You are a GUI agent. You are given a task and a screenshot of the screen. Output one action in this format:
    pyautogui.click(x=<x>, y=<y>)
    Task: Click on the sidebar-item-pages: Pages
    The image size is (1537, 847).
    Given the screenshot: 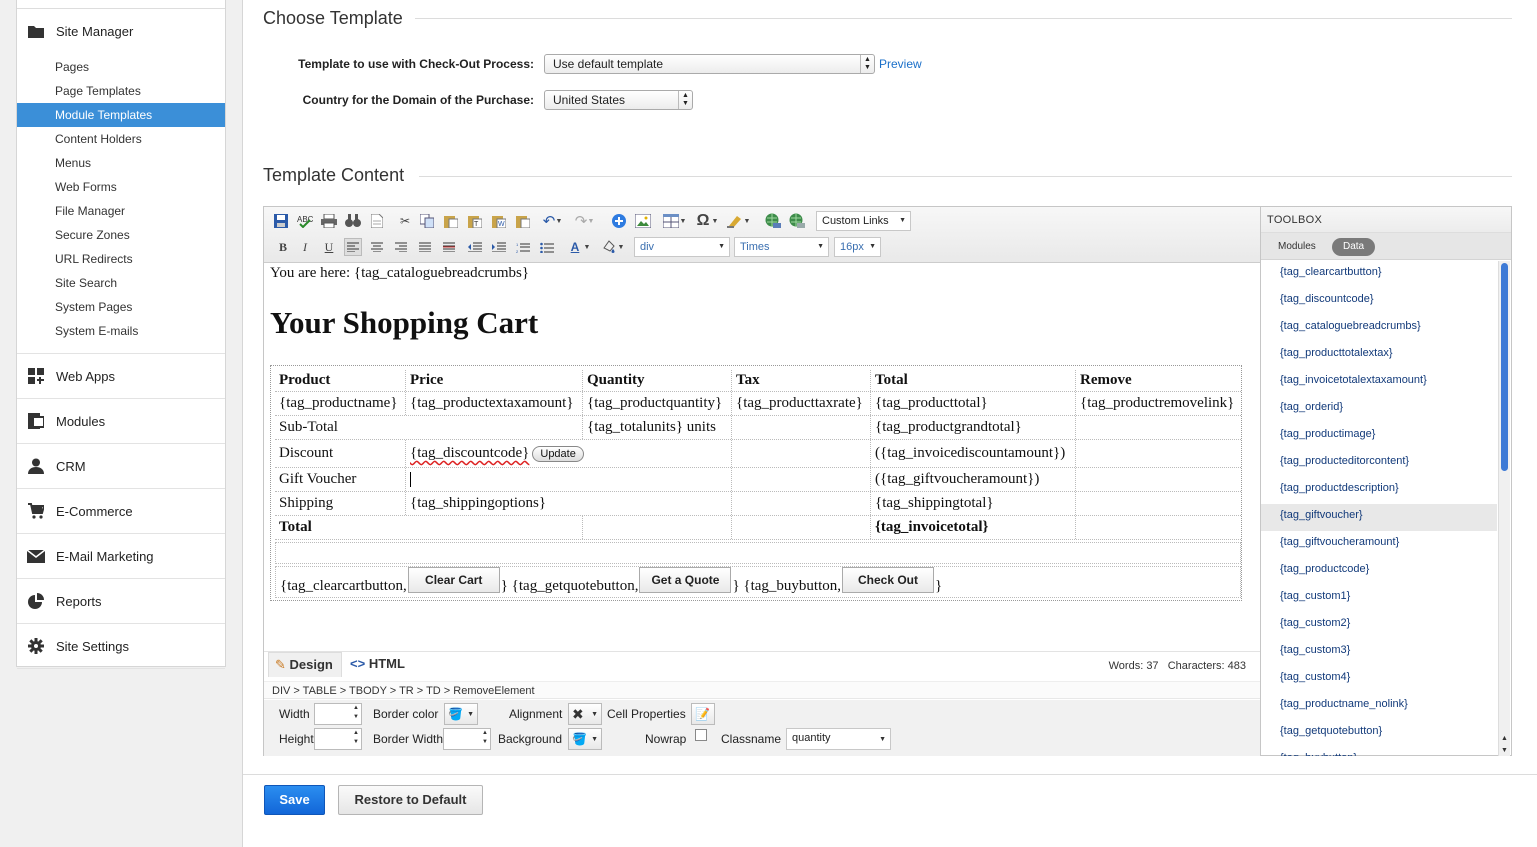 What is the action you would take?
    pyautogui.click(x=121, y=67)
    